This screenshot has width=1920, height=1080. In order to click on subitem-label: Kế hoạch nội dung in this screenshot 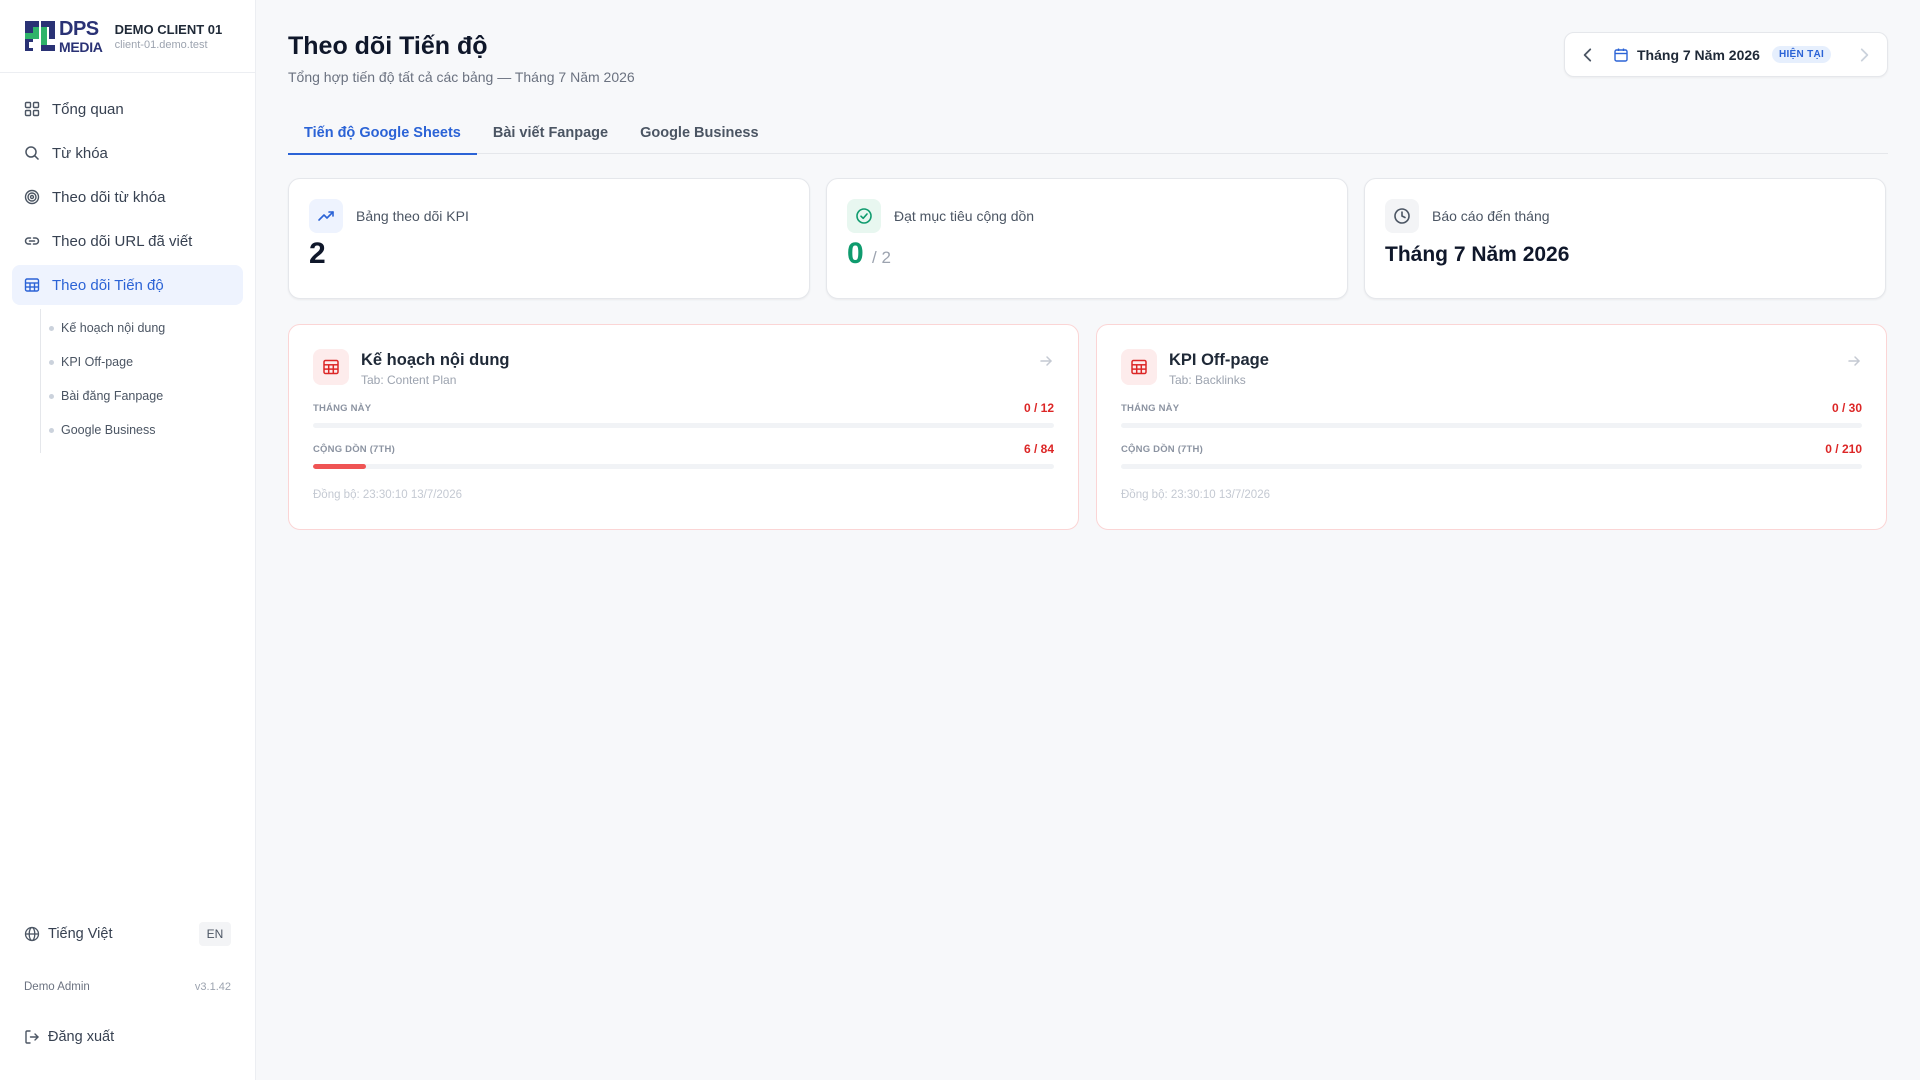, I will do `click(113, 328)`.